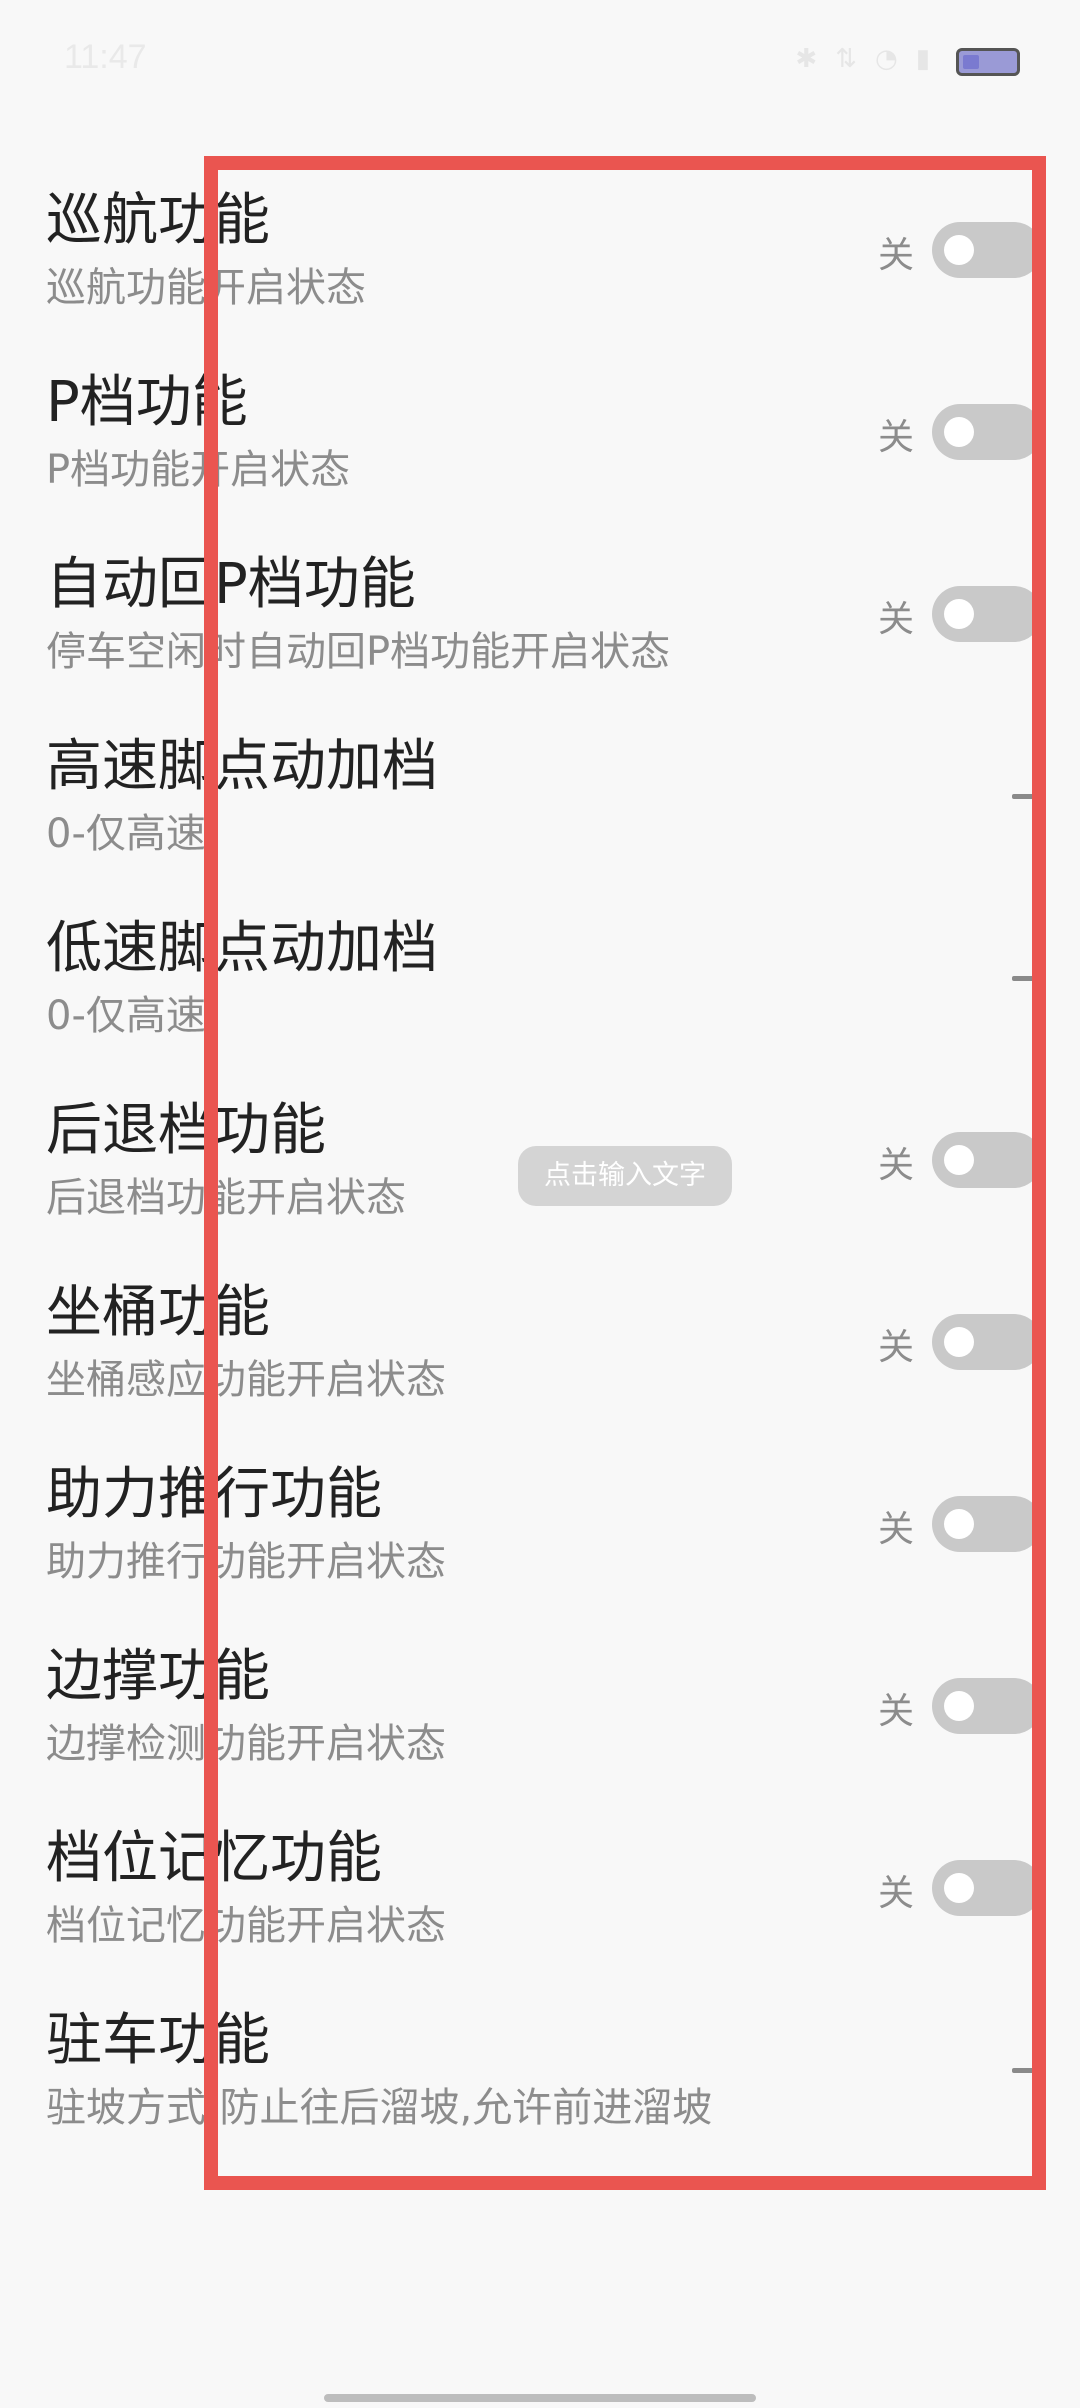 The height and width of the screenshot is (2408, 1080). I want to click on home-indicator, so click(540, 2398).